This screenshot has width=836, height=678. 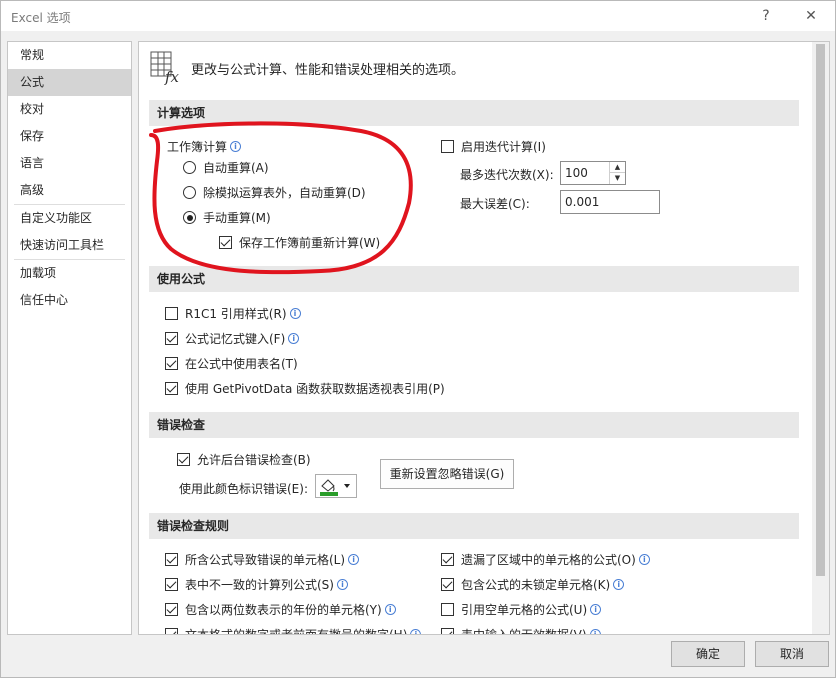 I want to click on help-button: ?, so click(x=766, y=16).